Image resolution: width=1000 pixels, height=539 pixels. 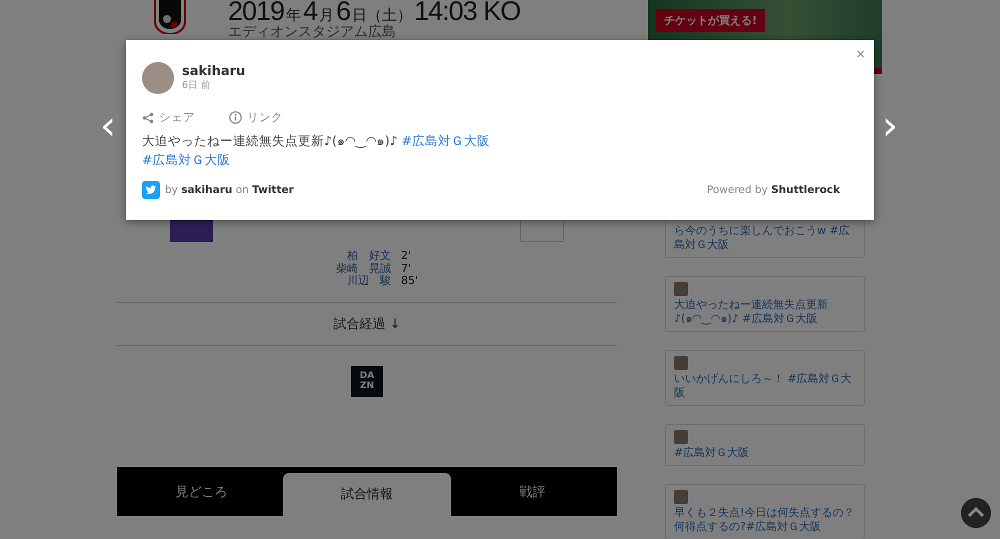 What do you see at coordinates (197, 85) in the screenshot?
I see `post-time: 6日 前` at bounding box center [197, 85].